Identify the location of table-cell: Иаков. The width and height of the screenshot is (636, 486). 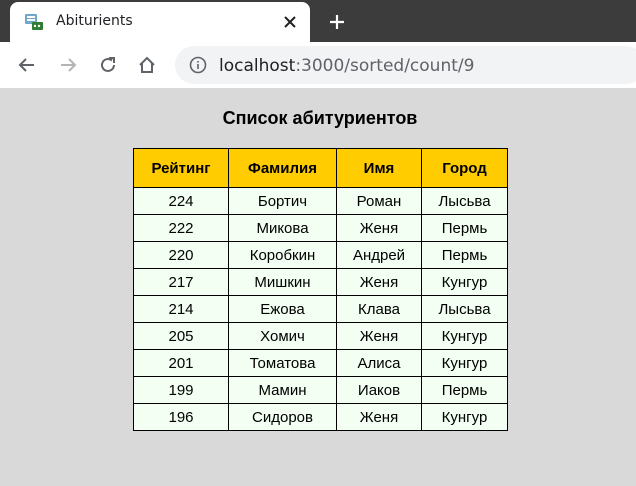
(379, 390).